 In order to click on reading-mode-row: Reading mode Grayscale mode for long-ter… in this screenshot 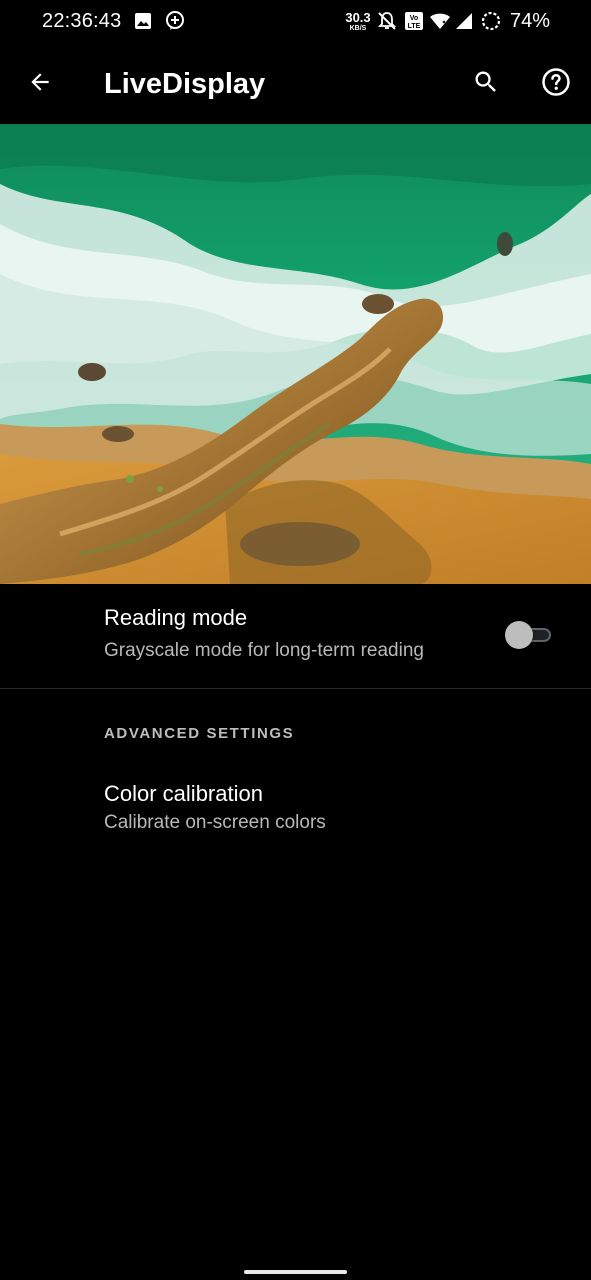, I will do `click(295, 636)`.